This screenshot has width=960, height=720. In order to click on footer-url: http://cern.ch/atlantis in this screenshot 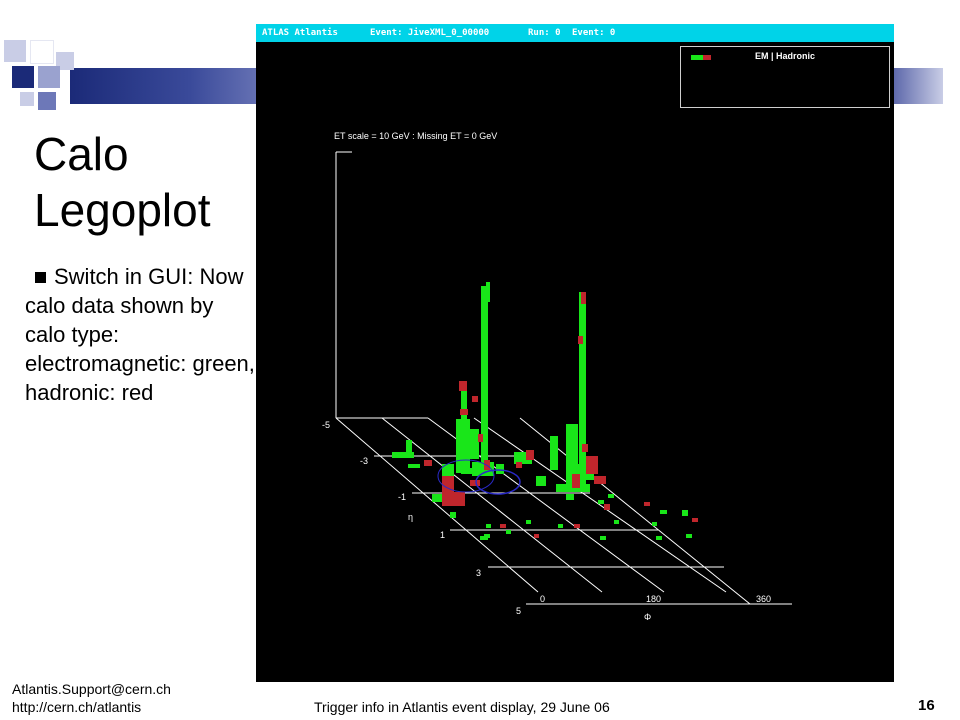, I will do `click(77, 707)`.